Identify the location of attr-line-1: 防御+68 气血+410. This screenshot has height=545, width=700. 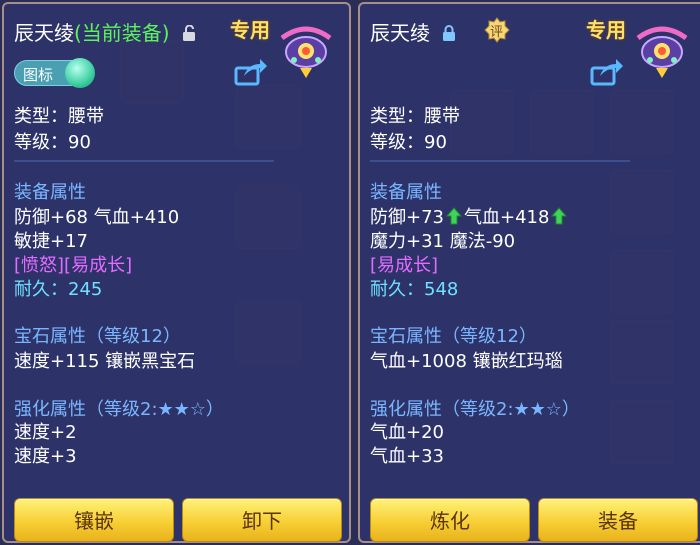
(97, 217).